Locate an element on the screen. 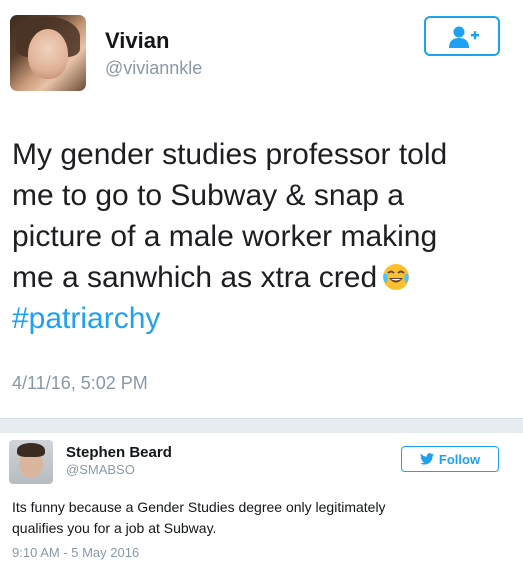 Image resolution: width=523 pixels, height=578 pixels. tweet-text-line: picture of a male worker making is located at coordinates (225, 236).